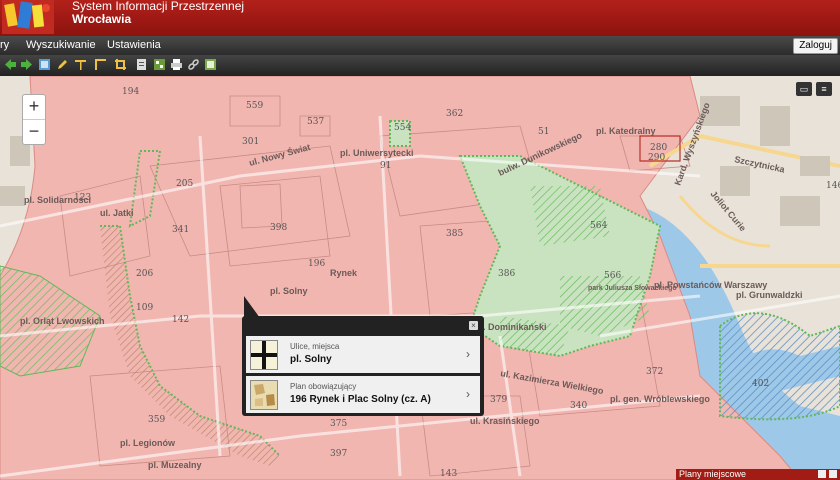  I want to click on plan-number: 91, so click(385, 166).